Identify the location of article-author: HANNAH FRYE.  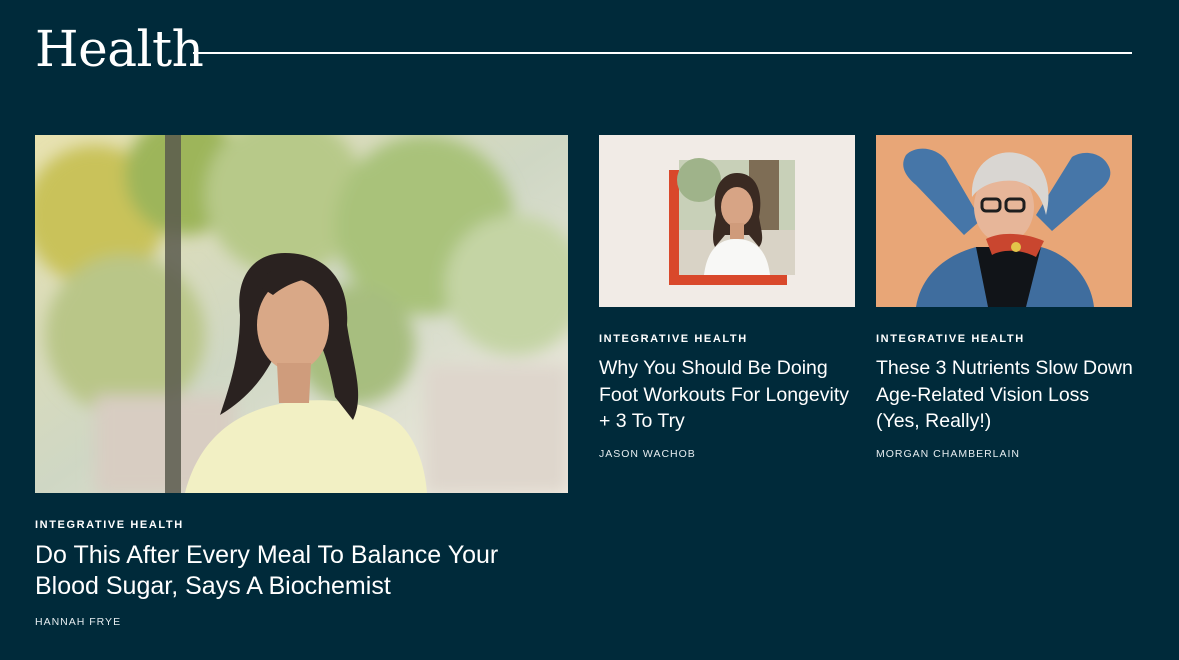
(78, 622).